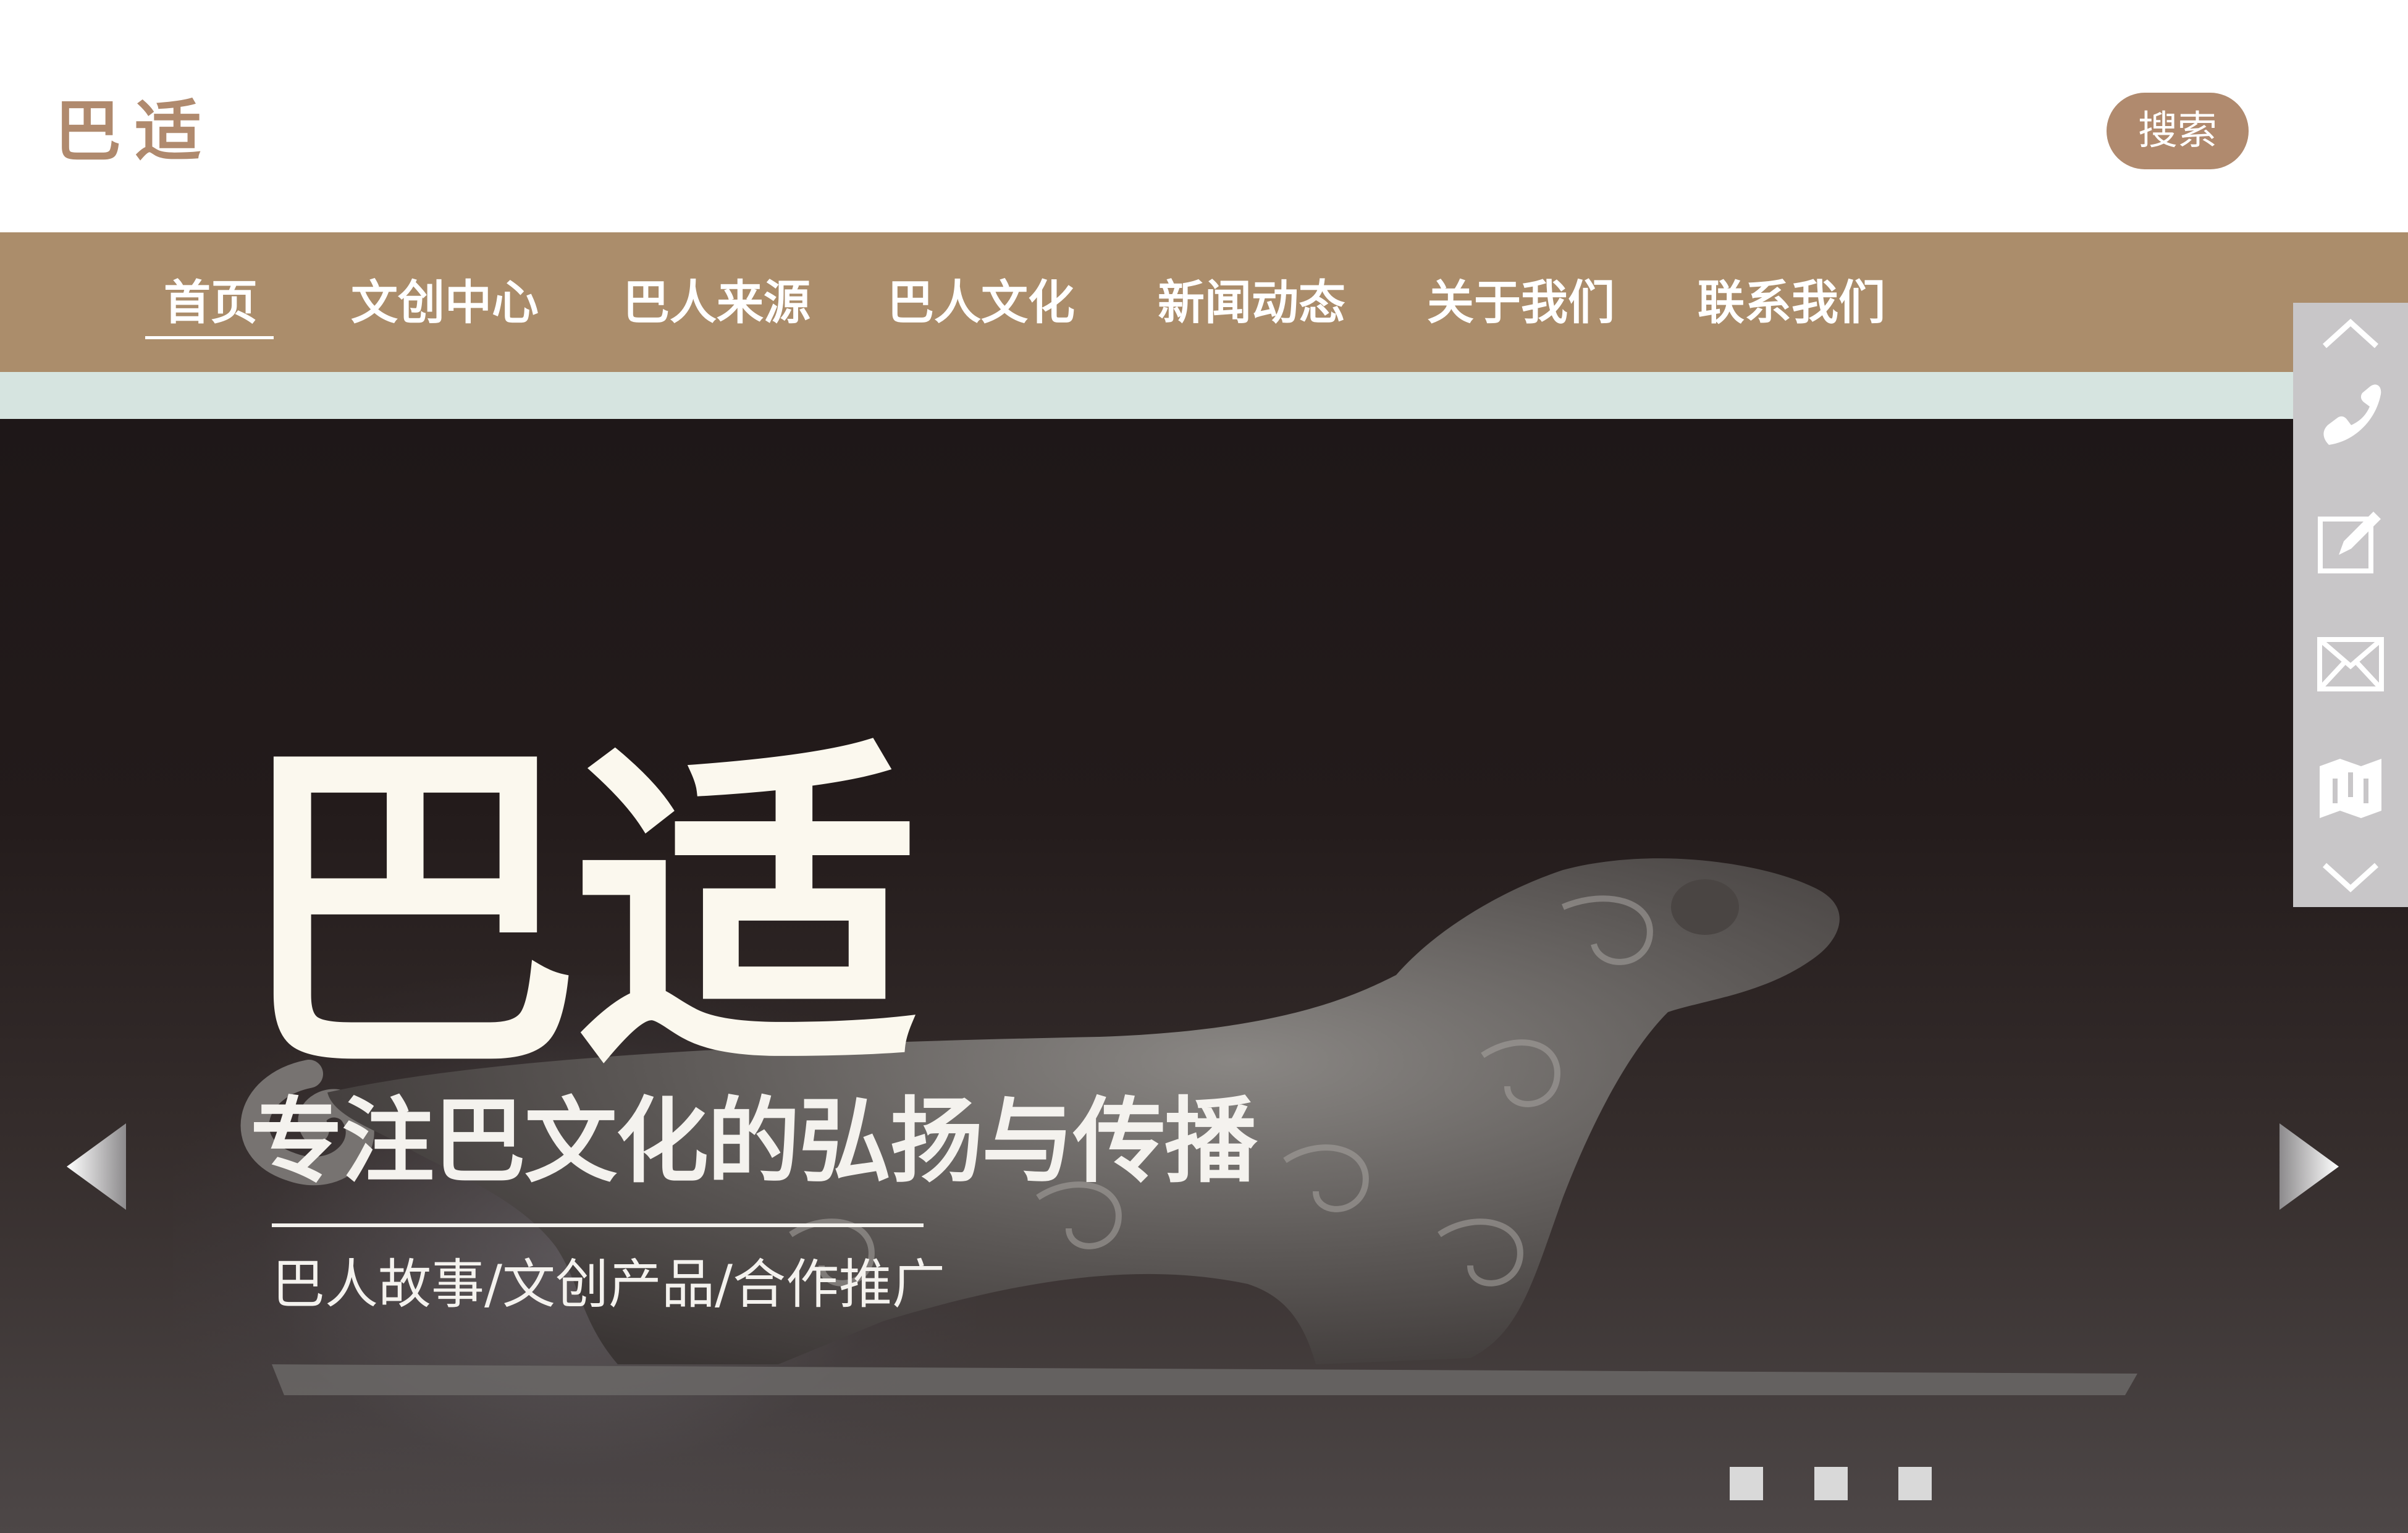 The width and height of the screenshot is (2408, 1533). What do you see at coordinates (1521, 303) in the screenshot?
I see `nav-item-about: 关于我们` at bounding box center [1521, 303].